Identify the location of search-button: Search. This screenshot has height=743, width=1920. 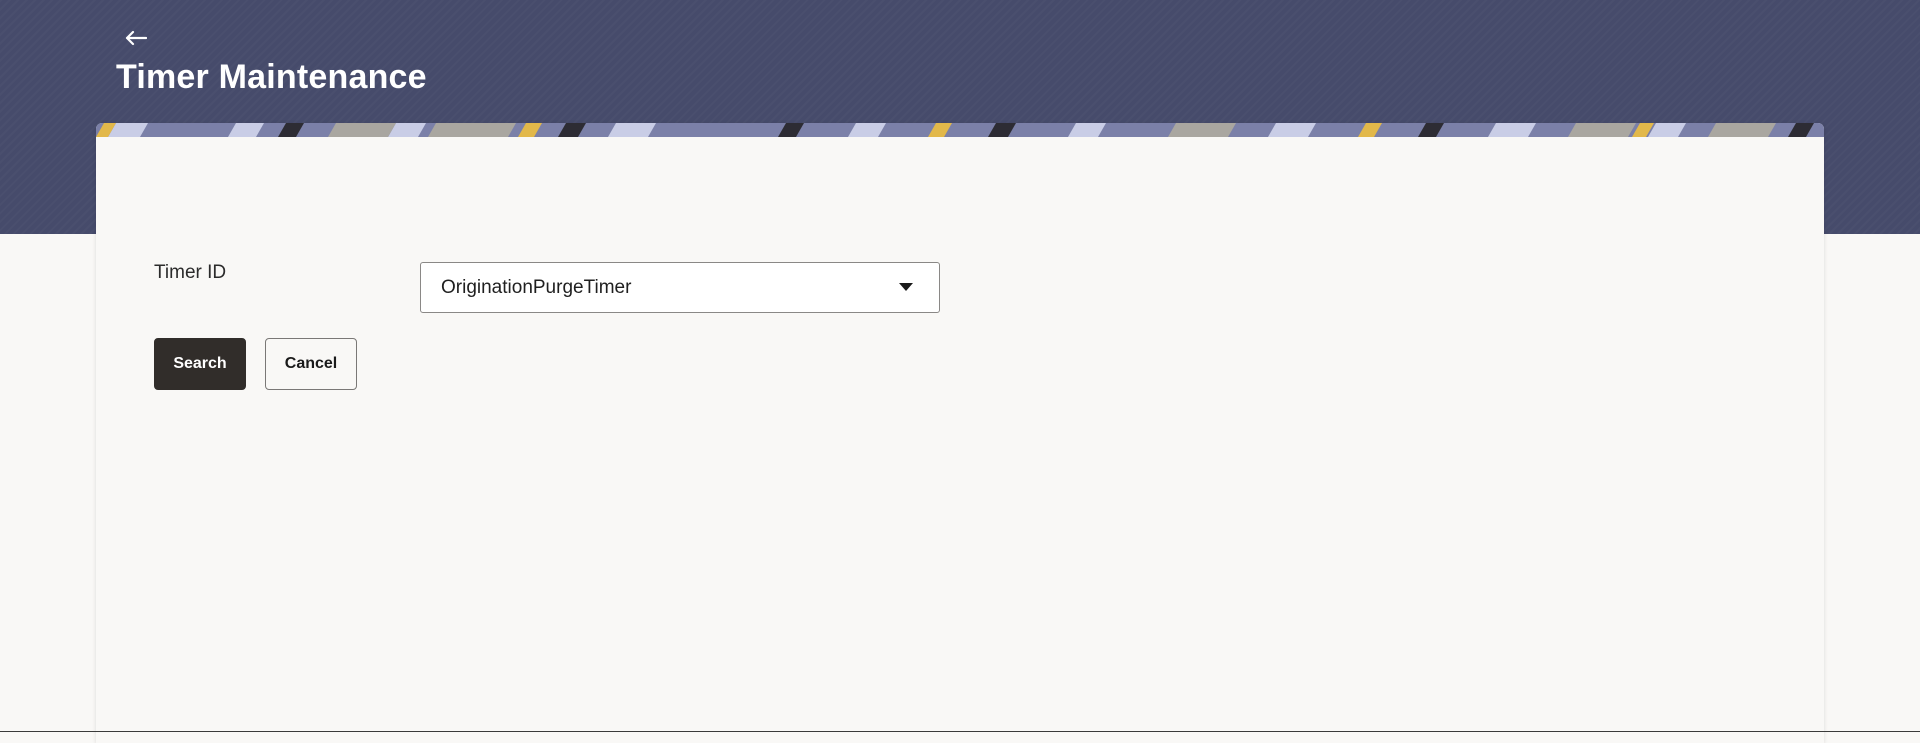
(200, 364).